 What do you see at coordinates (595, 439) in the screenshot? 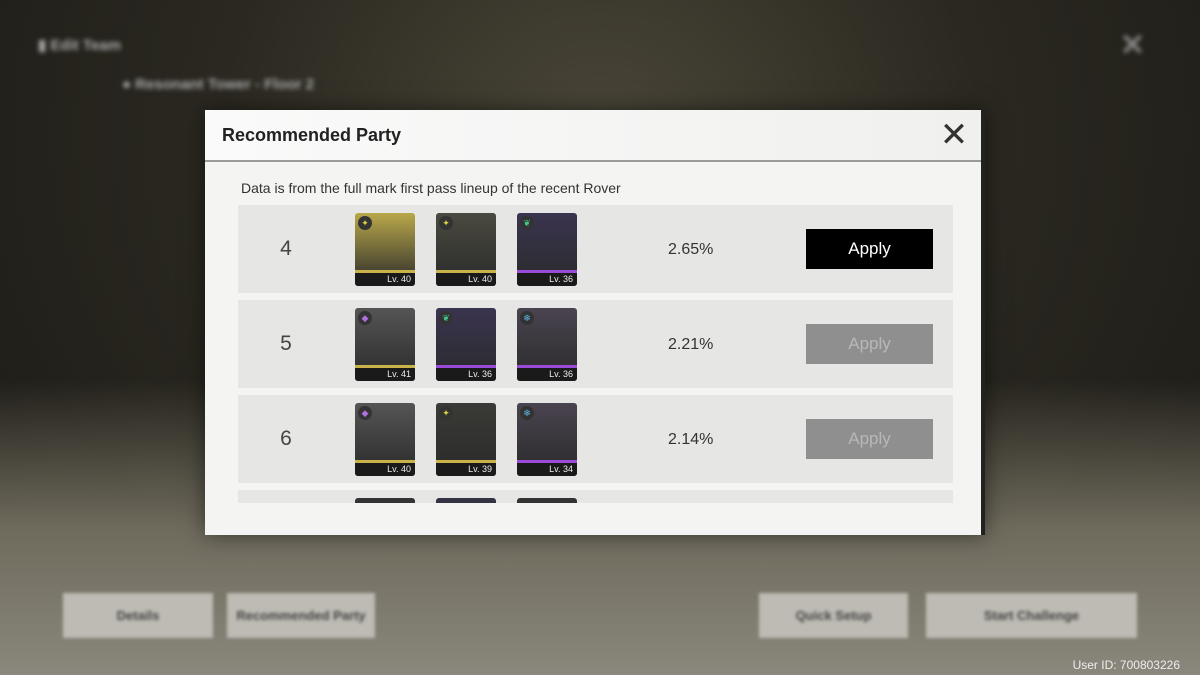
I see `party-row: 6 ◆ Lv. 40 ✦ Lv. 39 ❄ Lv. 34 2.14% Apply` at bounding box center [595, 439].